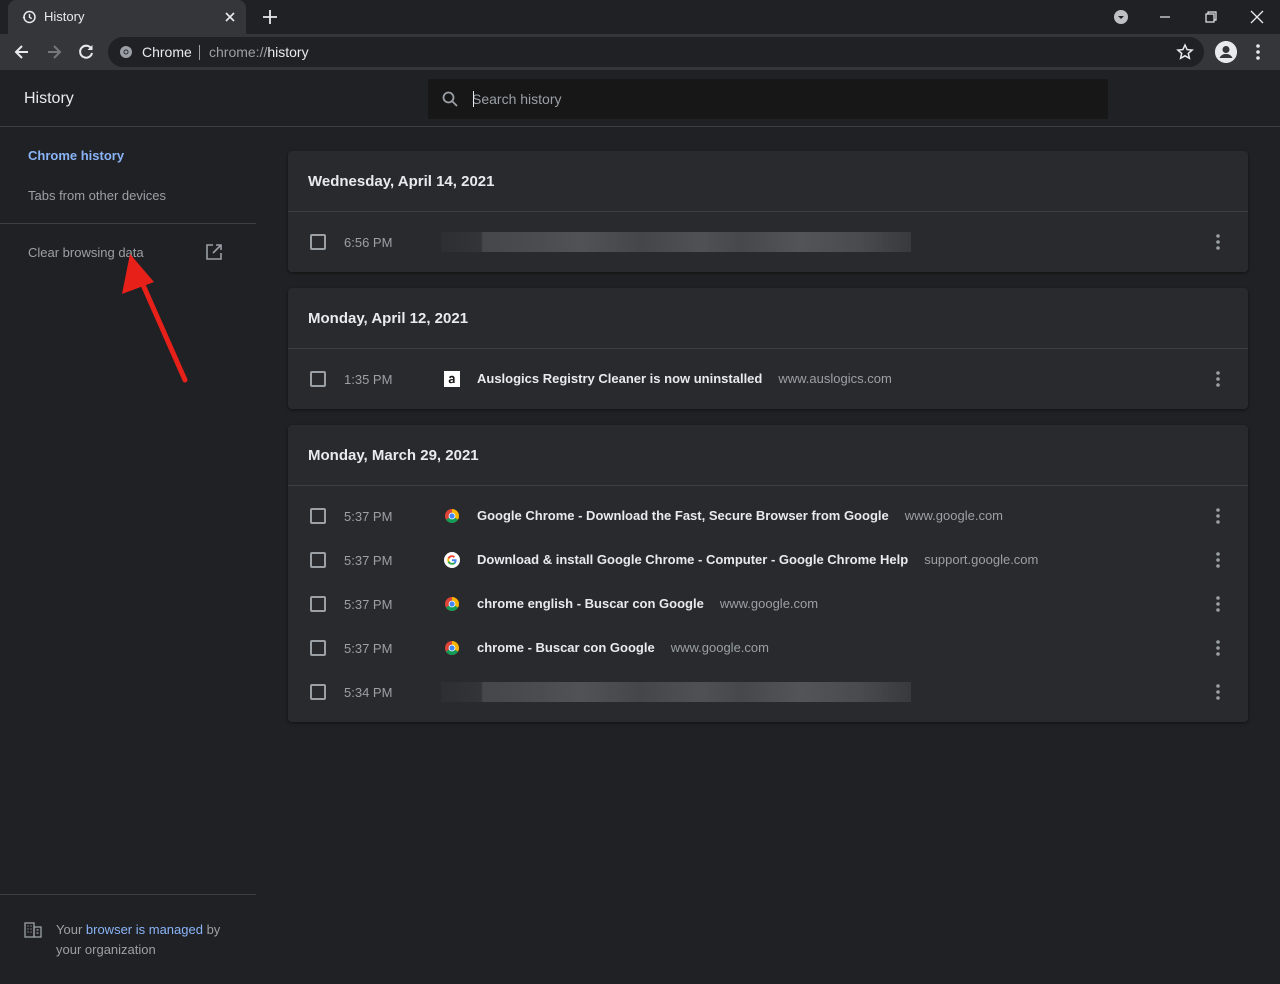  I want to click on row-domain: support.google.com, so click(981, 559).